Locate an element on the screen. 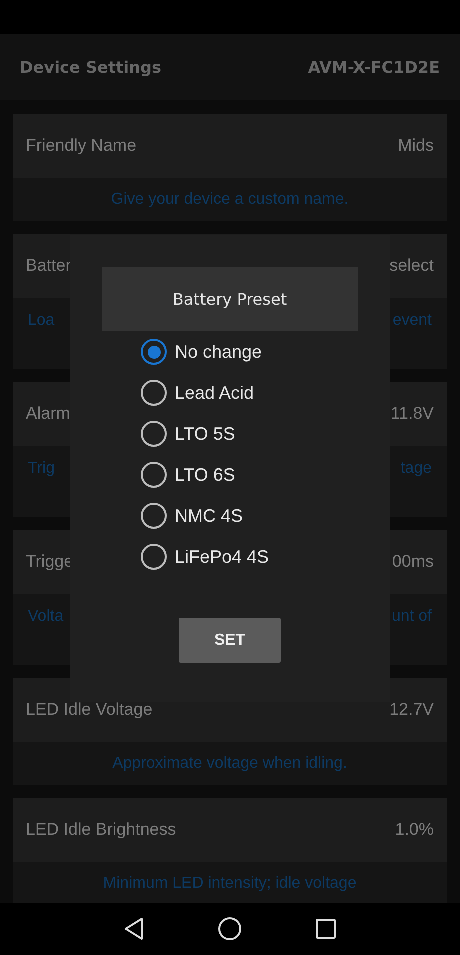 This screenshot has width=460, height=955. setting-value: select is located at coordinates (412, 266).